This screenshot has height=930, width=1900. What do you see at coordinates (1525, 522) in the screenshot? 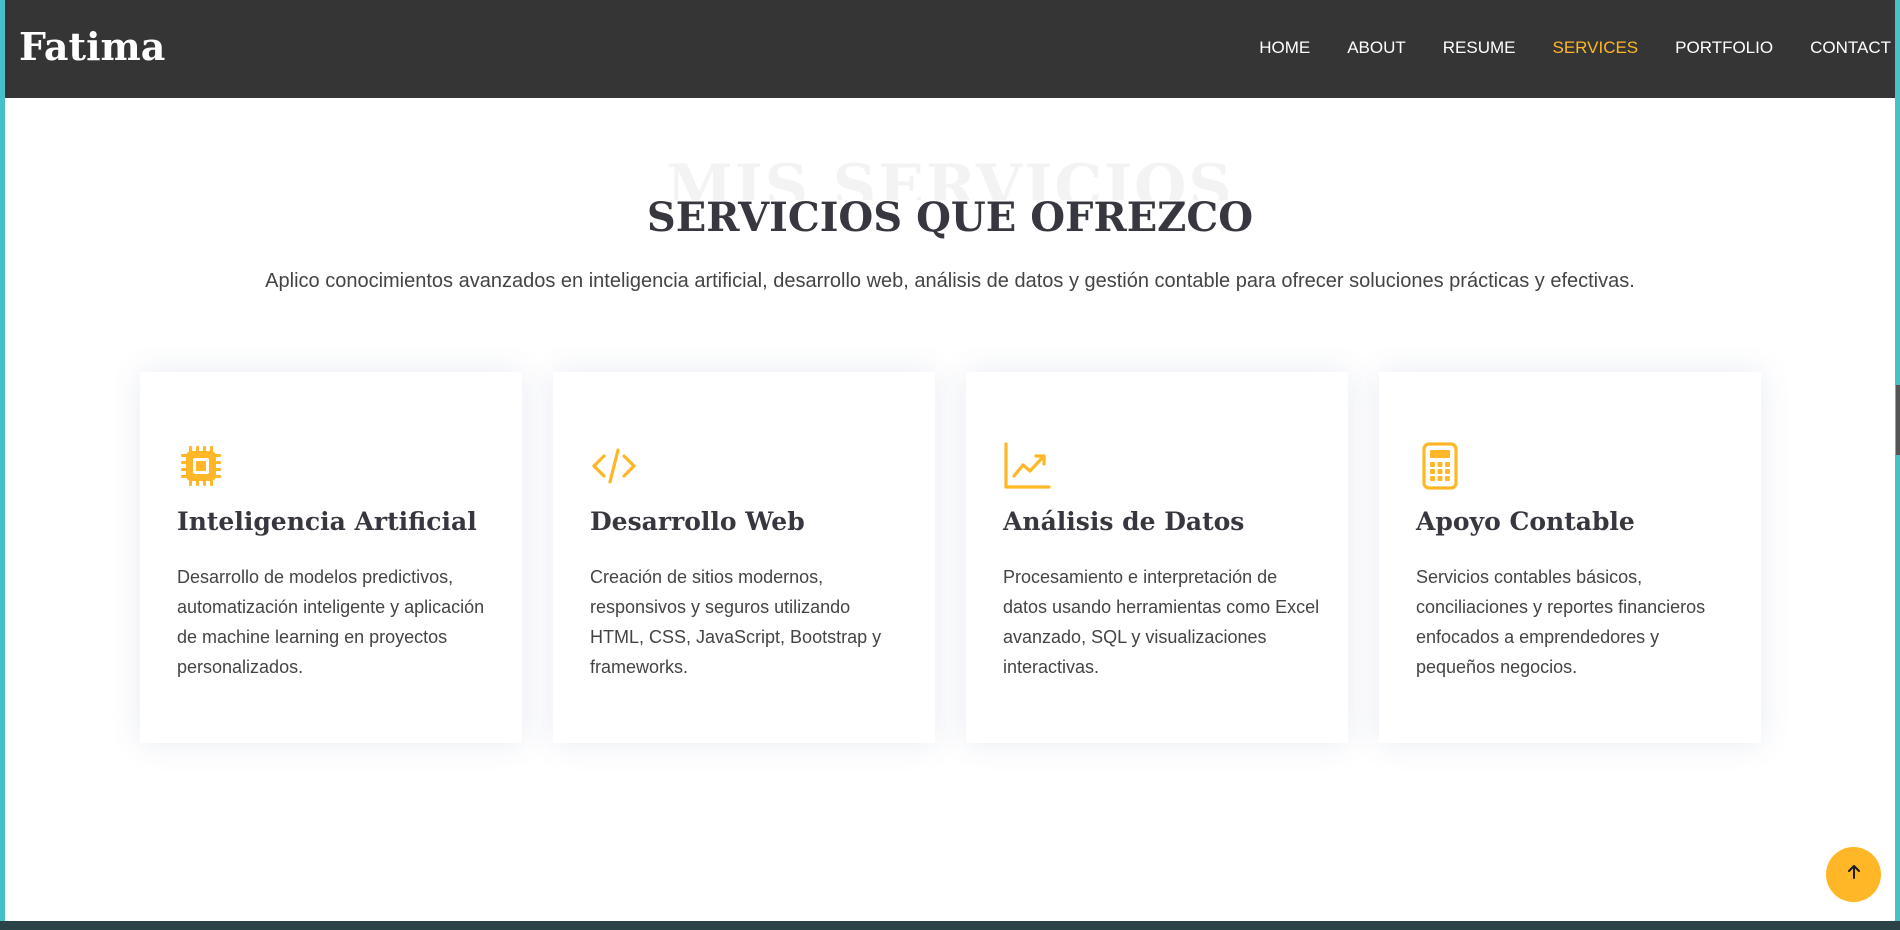
I see `service-title: Apoyo Contable` at bounding box center [1525, 522].